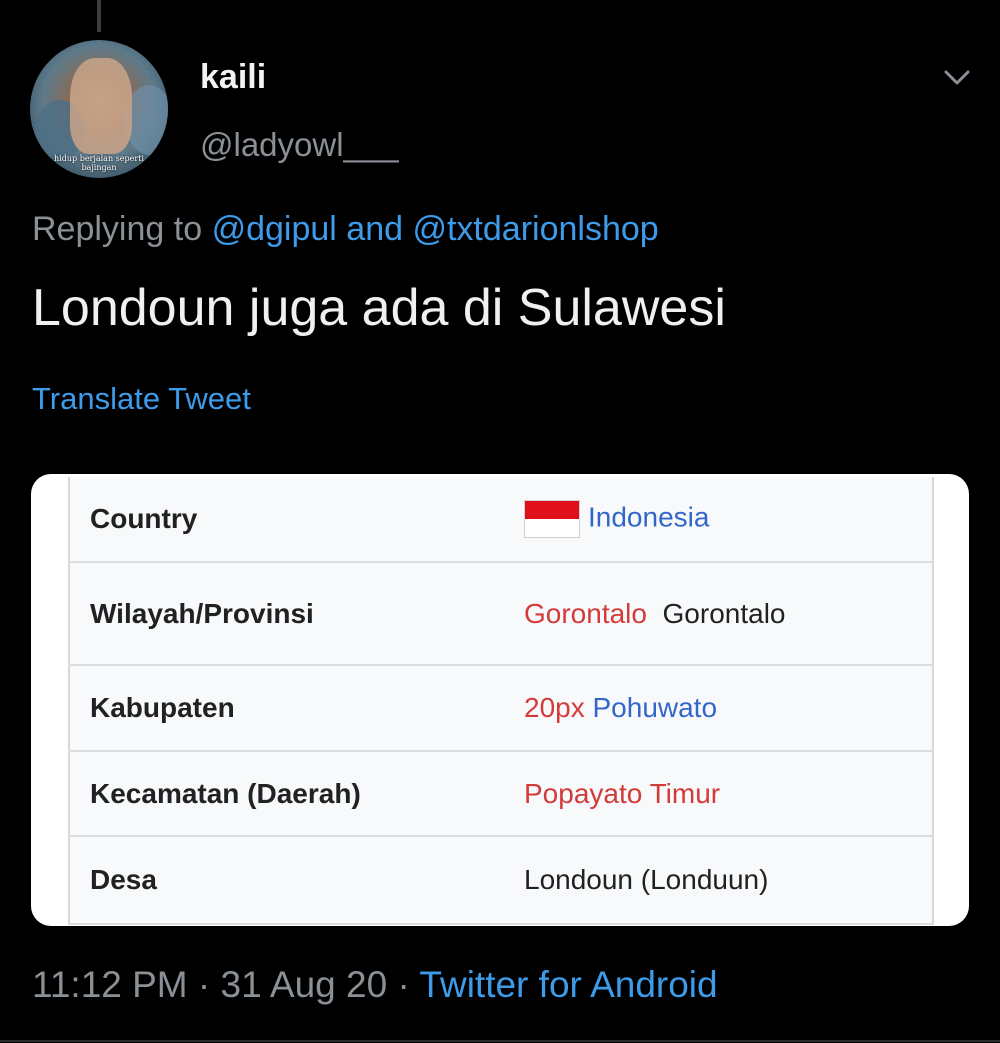  What do you see at coordinates (585, 613) in the screenshot?
I see `province-link: Gorontalo` at bounding box center [585, 613].